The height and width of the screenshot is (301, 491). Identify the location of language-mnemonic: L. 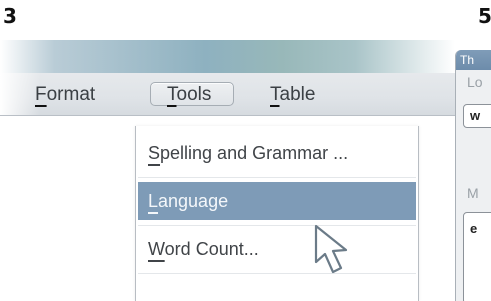
(153, 201).